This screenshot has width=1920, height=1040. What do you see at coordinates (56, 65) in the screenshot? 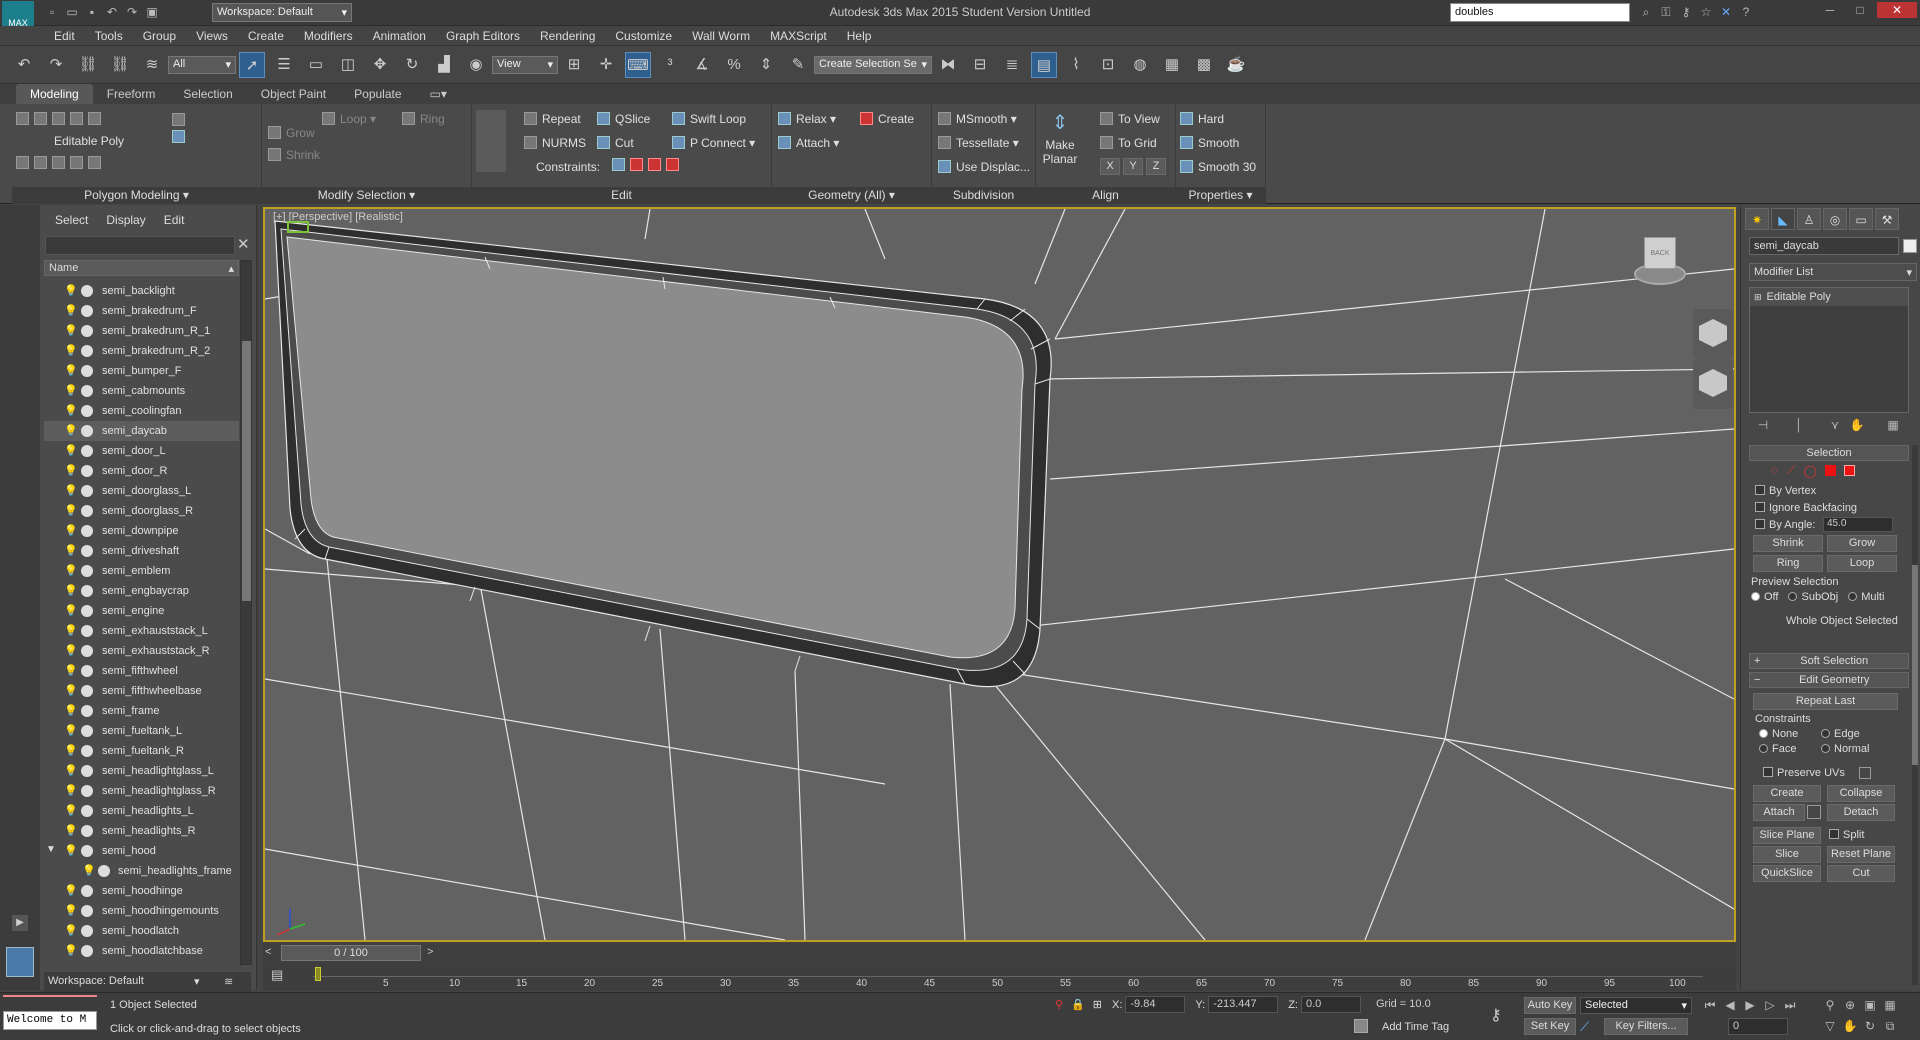
I see `redo-icon: ↷` at bounding box center [56, 65].